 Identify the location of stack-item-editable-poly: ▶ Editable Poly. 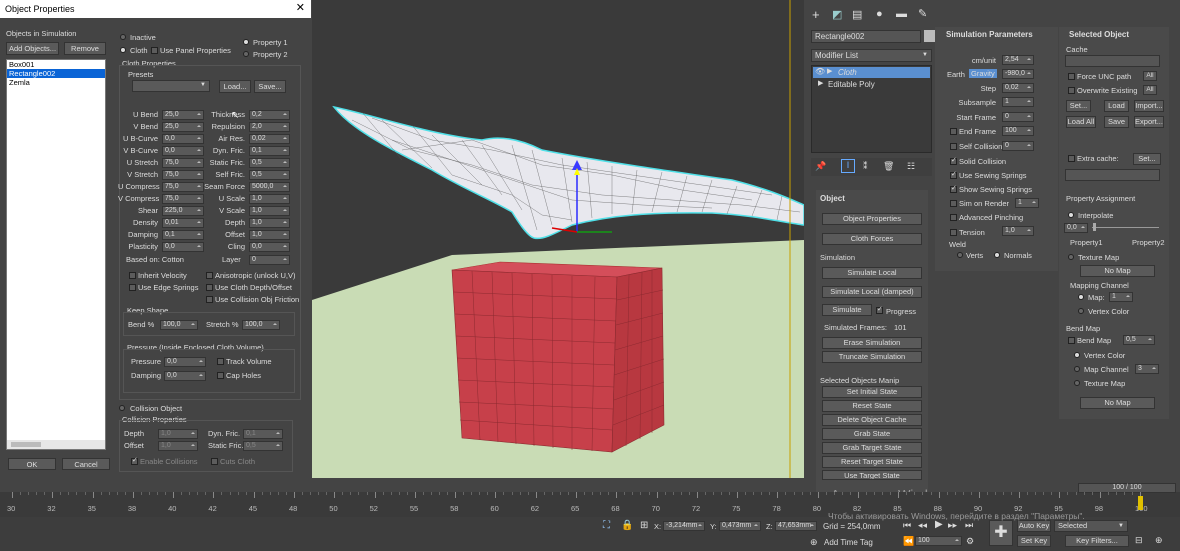
(871, 84).